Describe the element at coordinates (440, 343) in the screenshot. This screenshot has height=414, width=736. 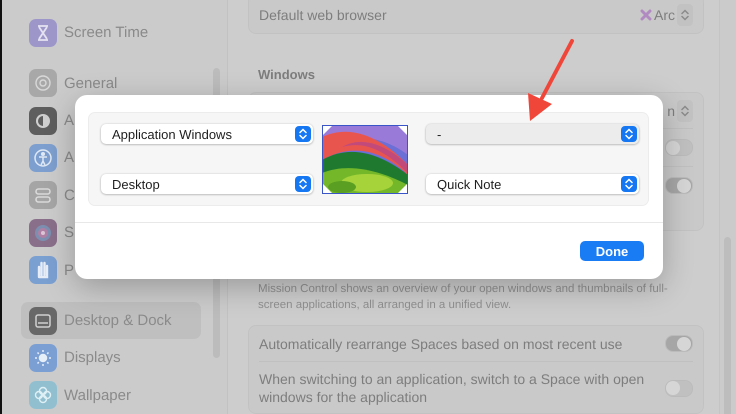
I see `row-label: Automatically rearrange Spaces based on most recent use` at that location.